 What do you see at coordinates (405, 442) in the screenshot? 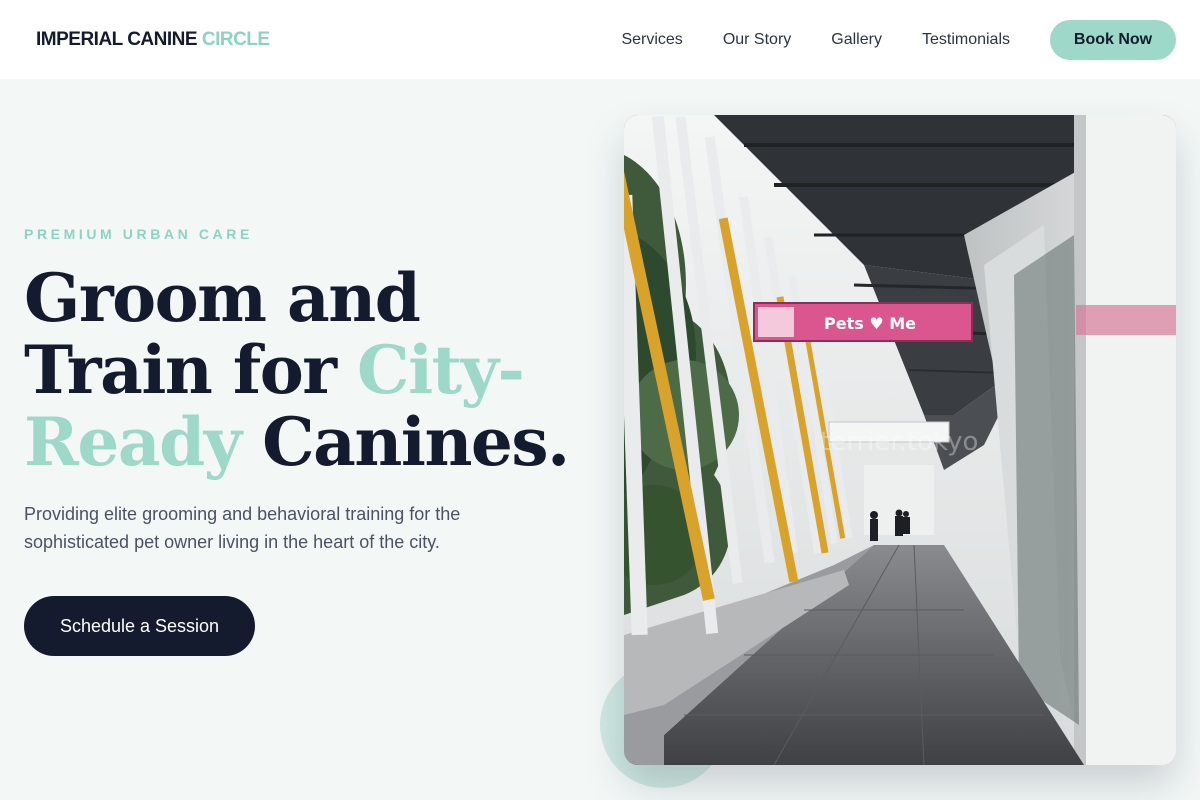
I see `headline-line-3b: Canines.` at bounding box center [405, 442].